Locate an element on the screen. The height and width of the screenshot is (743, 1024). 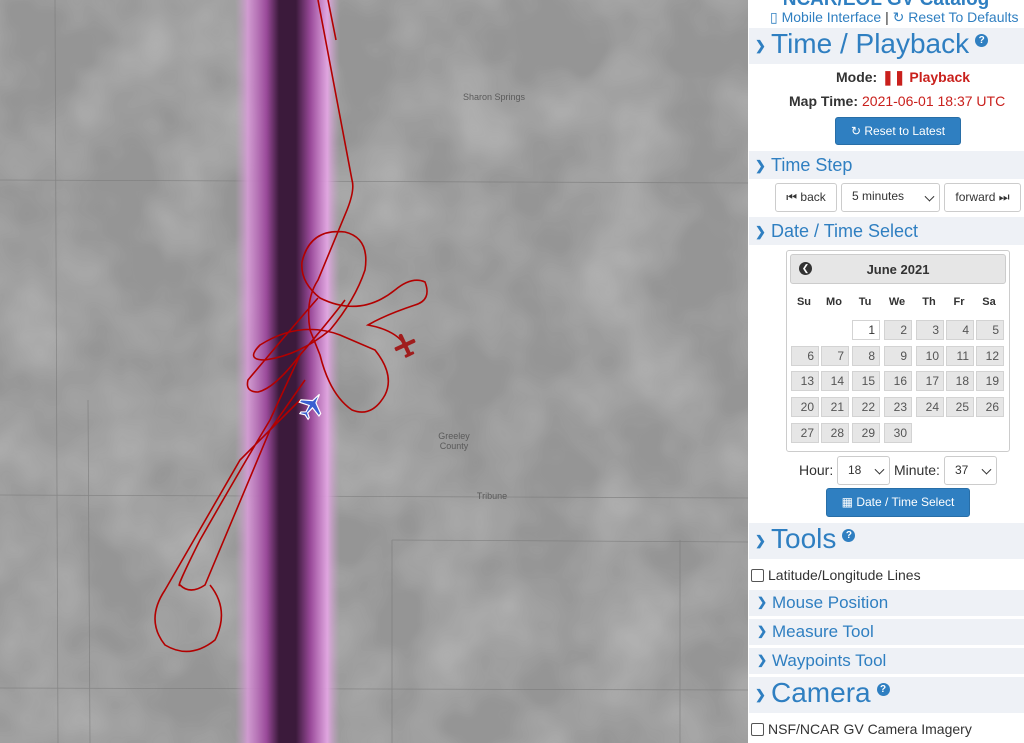
map-time-value: 2021-06-01 18:37 UTC is located at coordinates (934, 101).